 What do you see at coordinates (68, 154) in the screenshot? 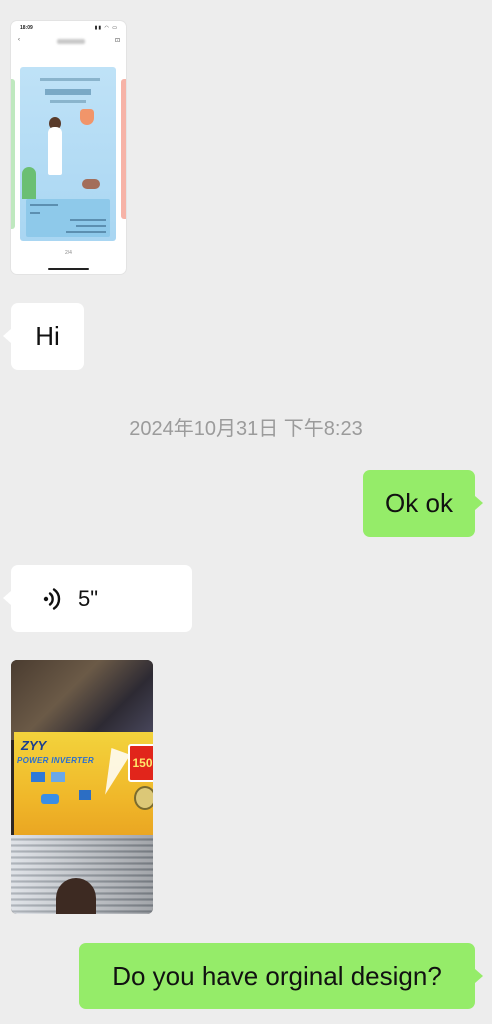
I see `screenshot-card` at bounding box center [68, 154].